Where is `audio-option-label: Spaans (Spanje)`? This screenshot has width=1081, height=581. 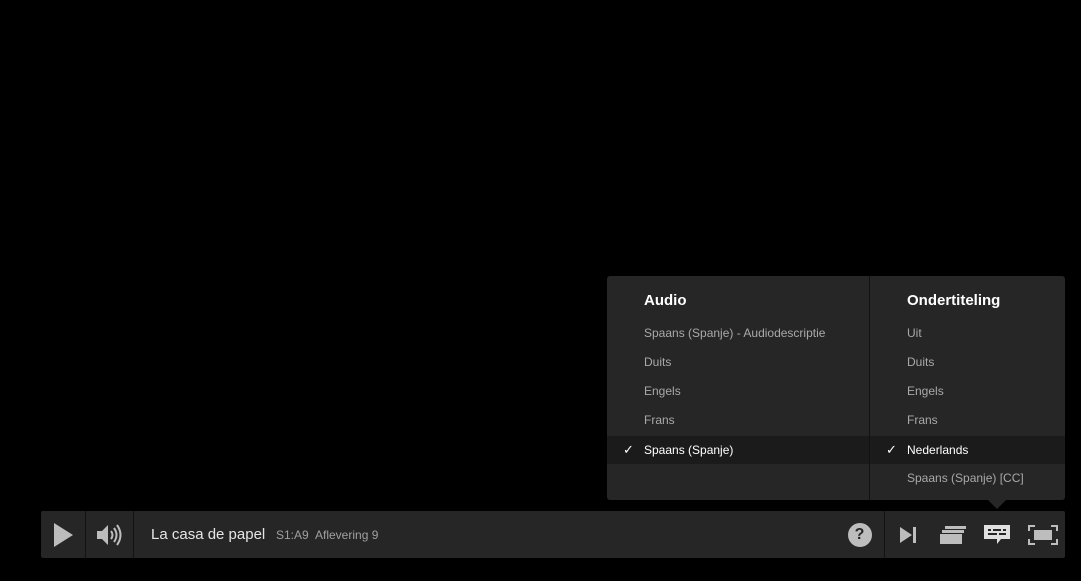 audio-option-label: Spaans (Spanje) is located at coordinates (689, 450).